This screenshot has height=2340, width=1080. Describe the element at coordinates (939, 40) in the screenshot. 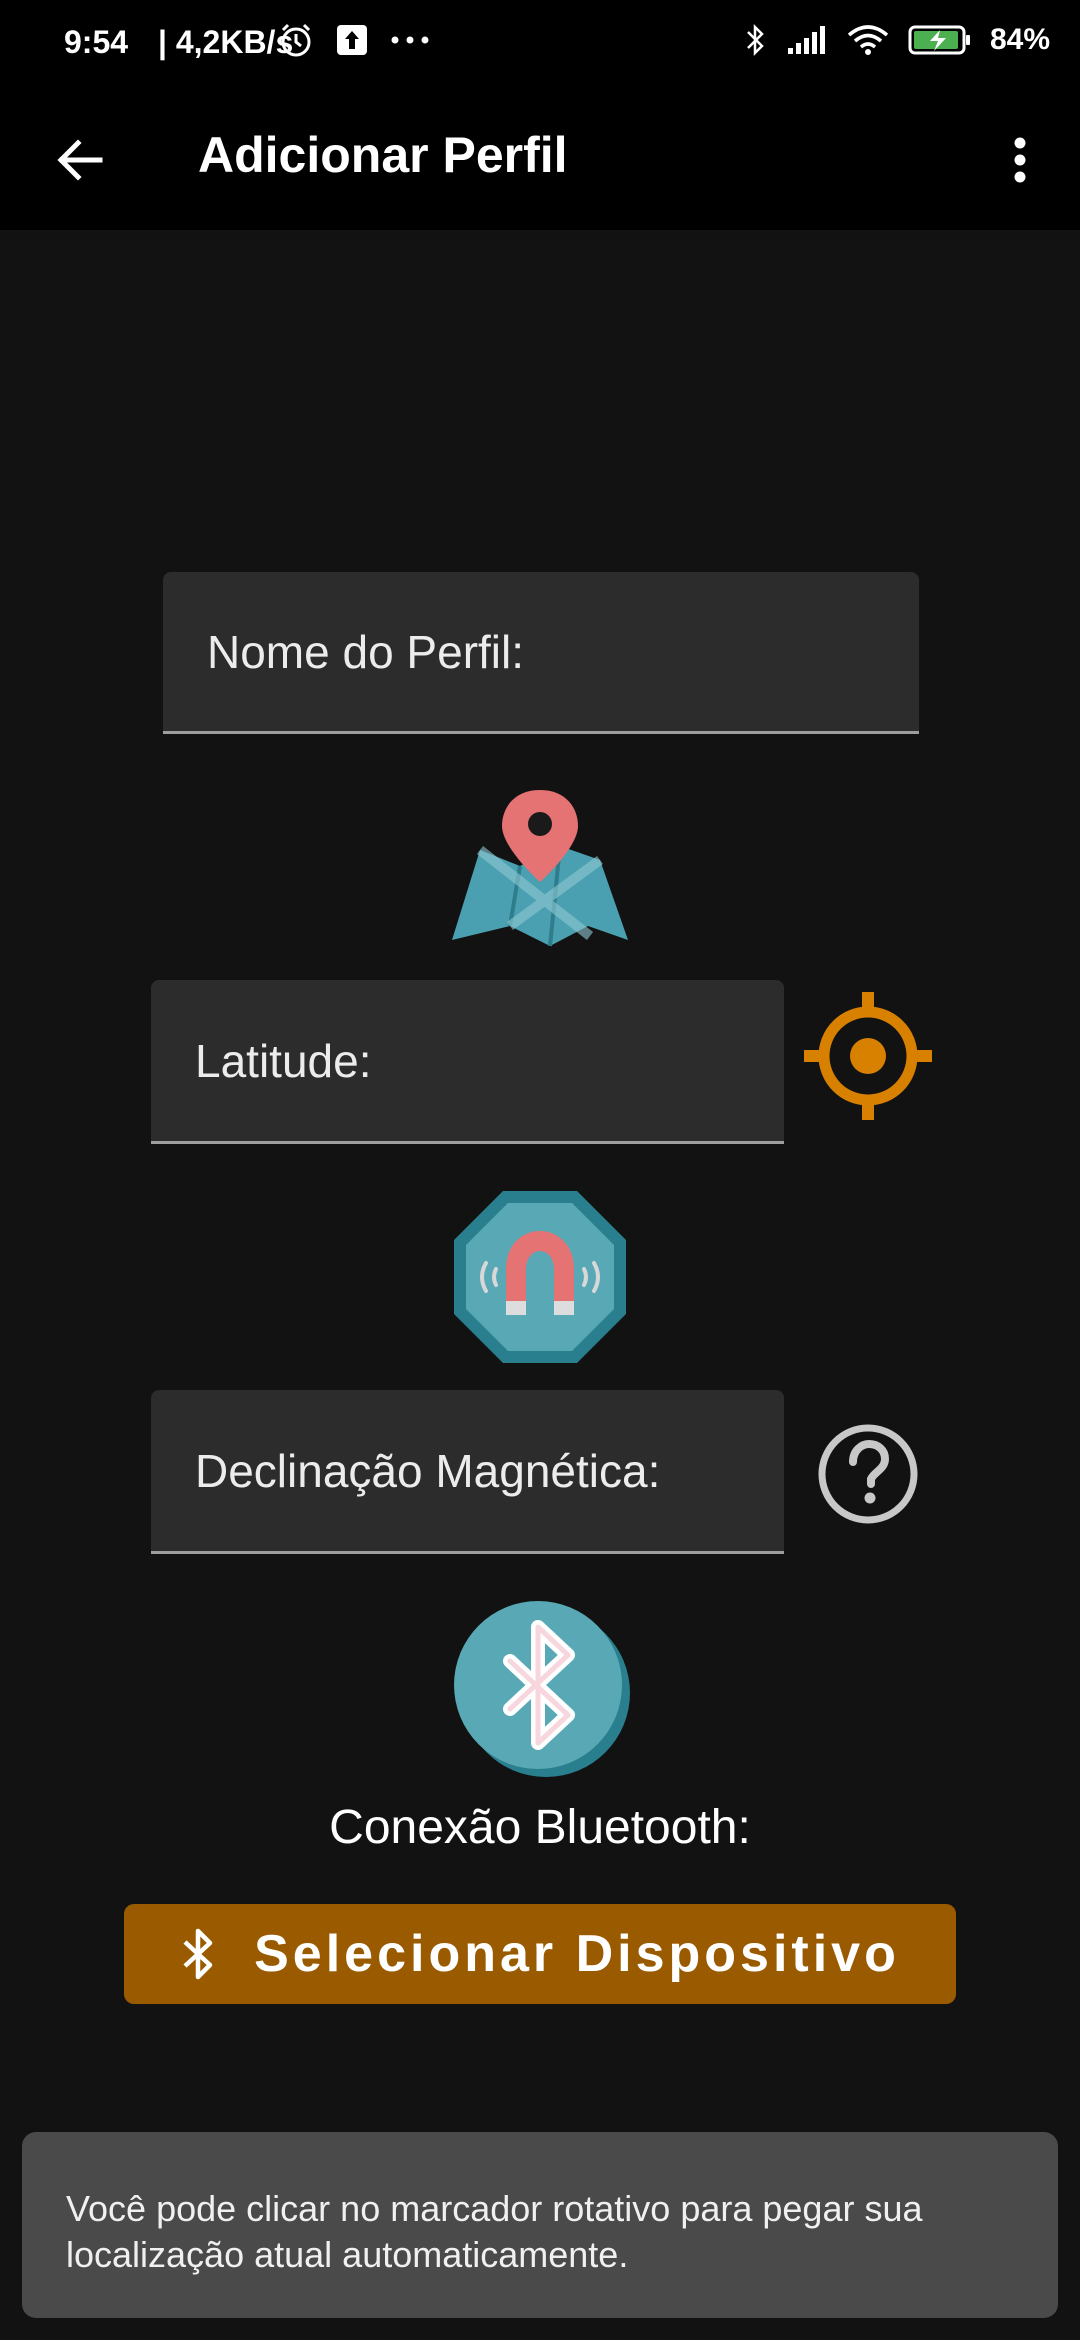

I see `battery-icon` at that location.